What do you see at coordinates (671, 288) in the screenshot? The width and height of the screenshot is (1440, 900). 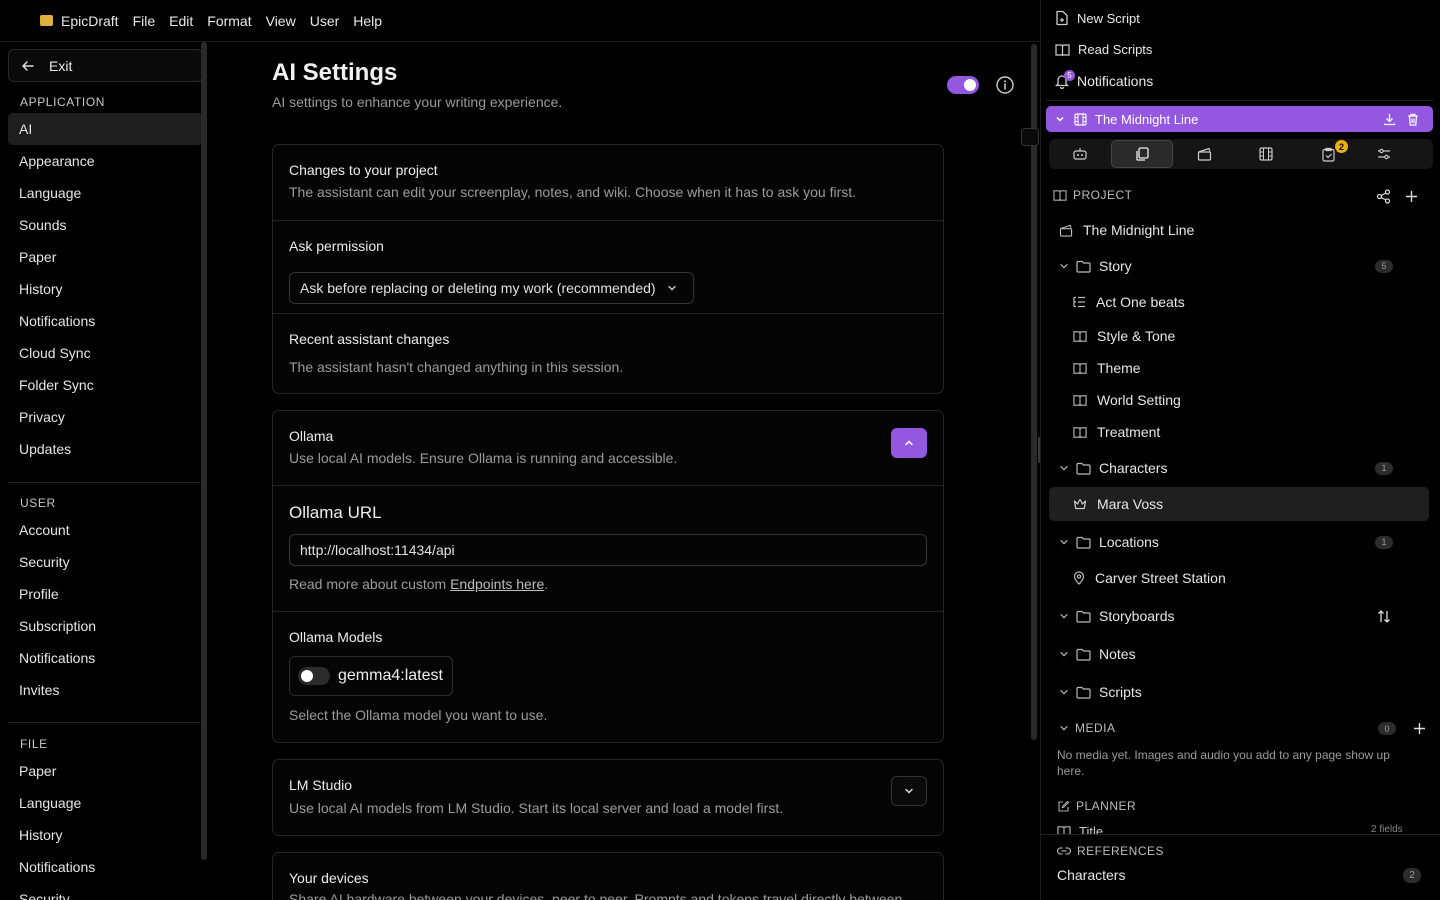 I see `chevron-down-icon` at bounding box center [671, 288].